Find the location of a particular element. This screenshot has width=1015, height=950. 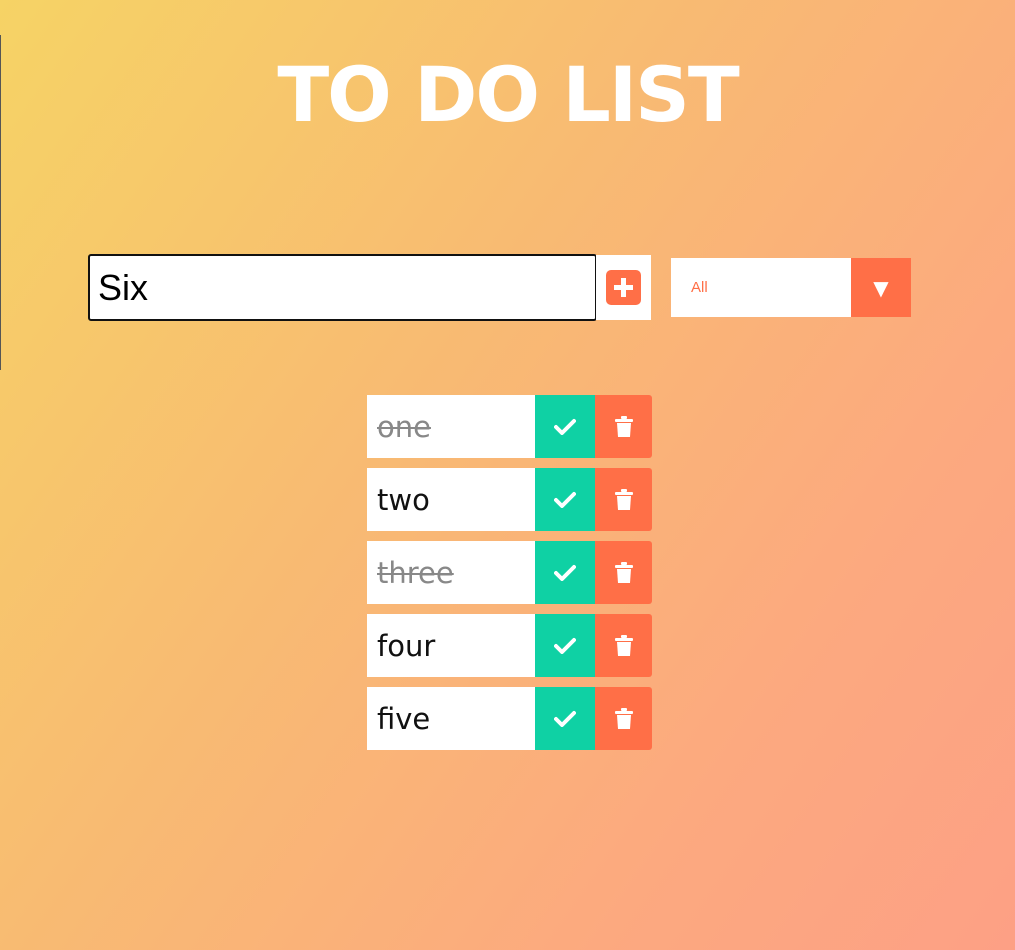

add-todo-button is located at coordinates (623, 287).